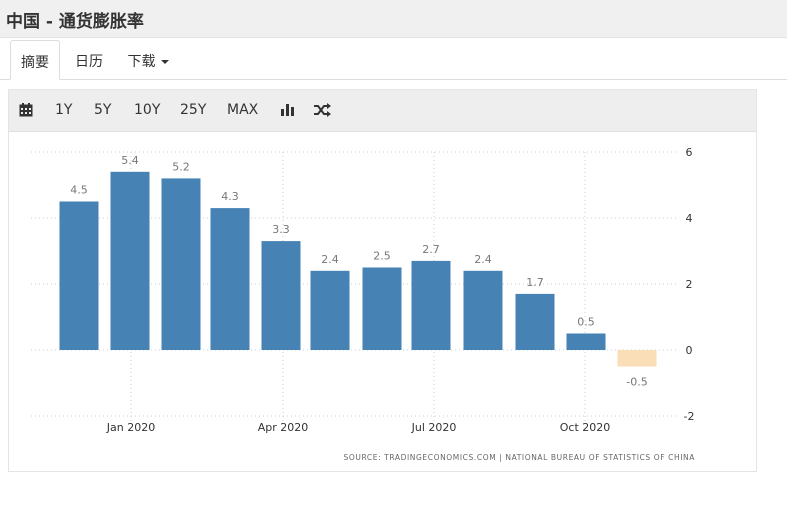 The height and width of the screenshot is (507, 787). Describe the element at coordinates (281, 229) in the screenshot. I see `data-label: 3.3` at that location.